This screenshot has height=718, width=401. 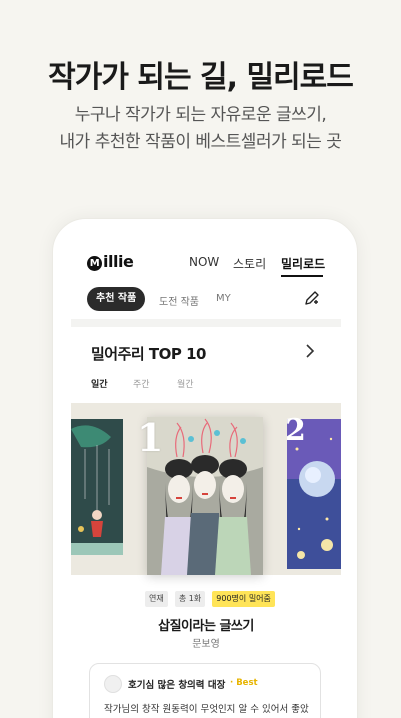 What do you see at coordinates (177, 685) in the screenshot?
I see `reviewer-name: 호기심 많은 창의력 대장` at bounding box center [177, 685].